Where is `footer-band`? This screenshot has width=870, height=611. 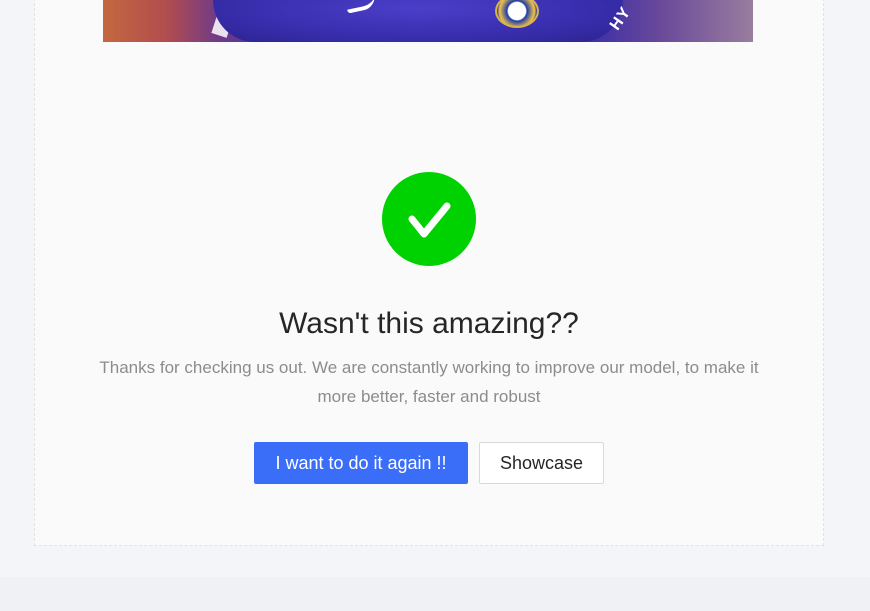
footer-band is located at coordinates (435, 594).